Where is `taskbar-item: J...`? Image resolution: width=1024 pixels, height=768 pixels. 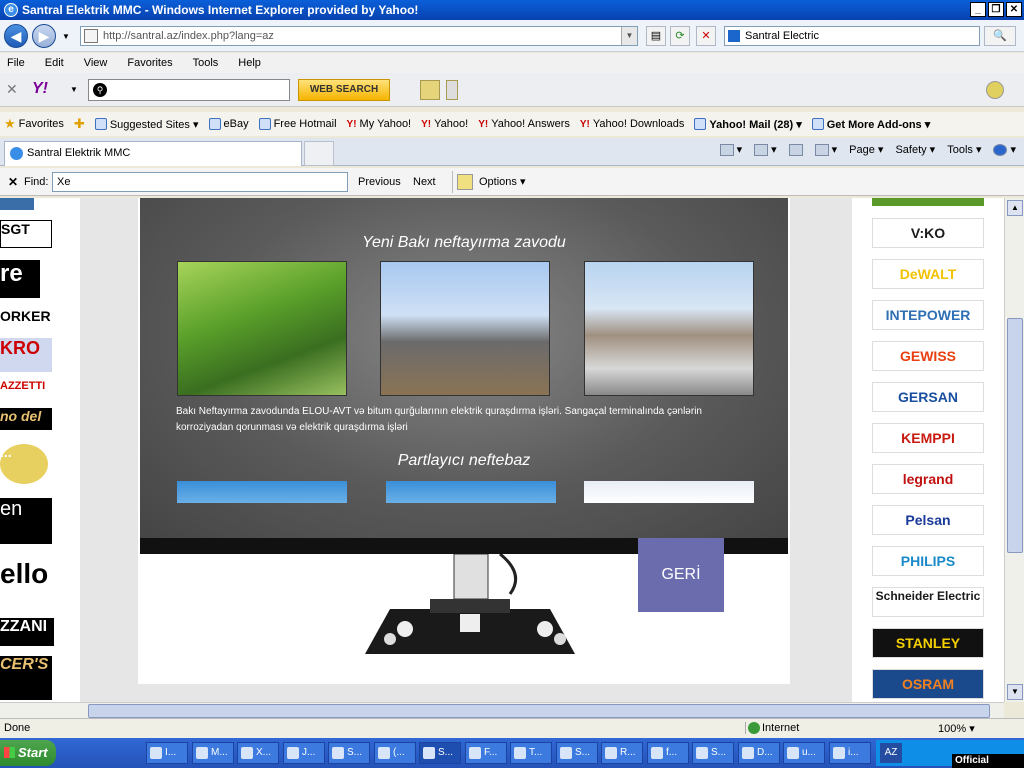
taskbar-item: J... is located at coordinates (304, 753).